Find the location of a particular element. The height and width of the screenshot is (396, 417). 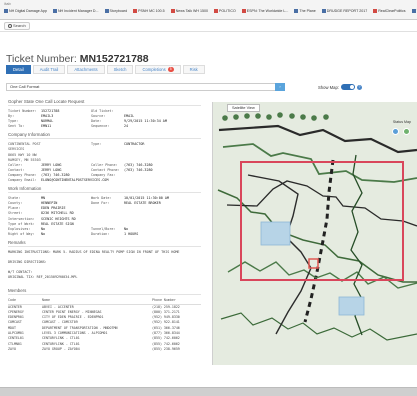

document-heading: Gopher State One Call Locate Request is located at coordinates (104, 102).